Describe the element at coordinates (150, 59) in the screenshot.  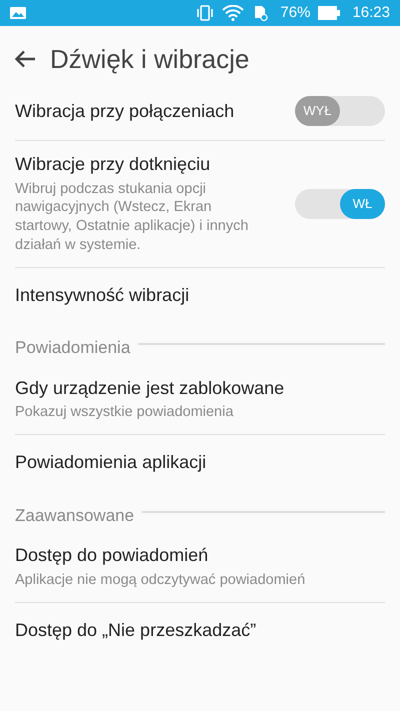
I see `screen-title: Dźwięk i wibracje` at that location.